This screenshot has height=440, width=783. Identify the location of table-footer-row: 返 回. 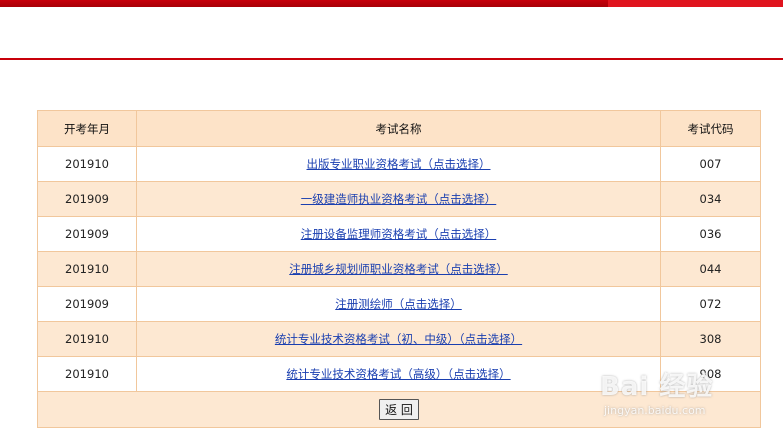
(399, 409).